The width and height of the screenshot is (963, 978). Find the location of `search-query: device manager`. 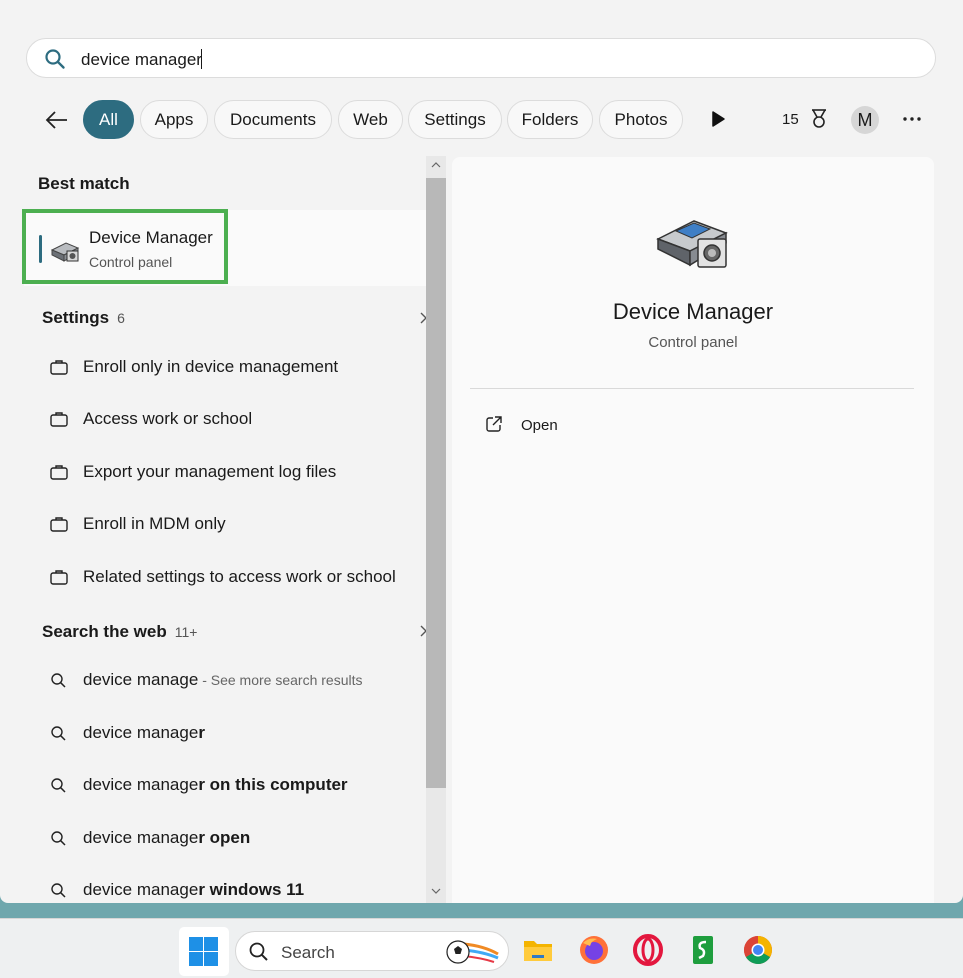

search-query: device manager is located at coordinates (141, 59).